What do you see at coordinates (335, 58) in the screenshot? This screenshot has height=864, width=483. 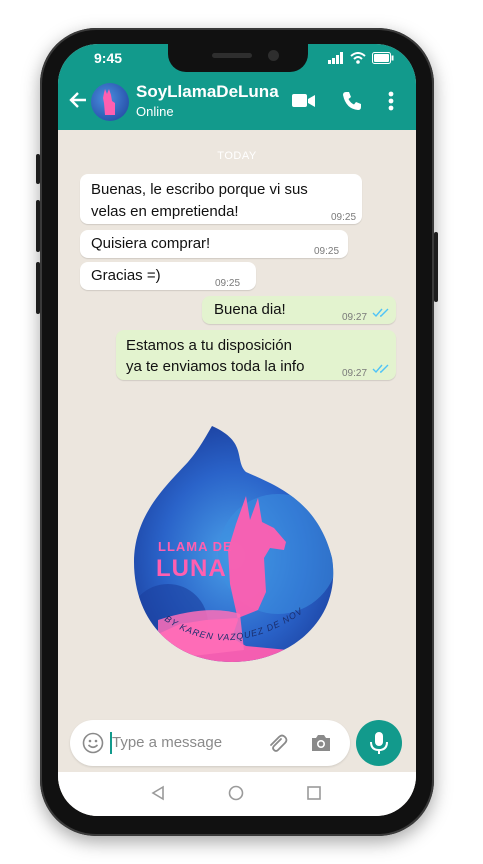 I see `signal-icon` at bounding box center [335, 58].